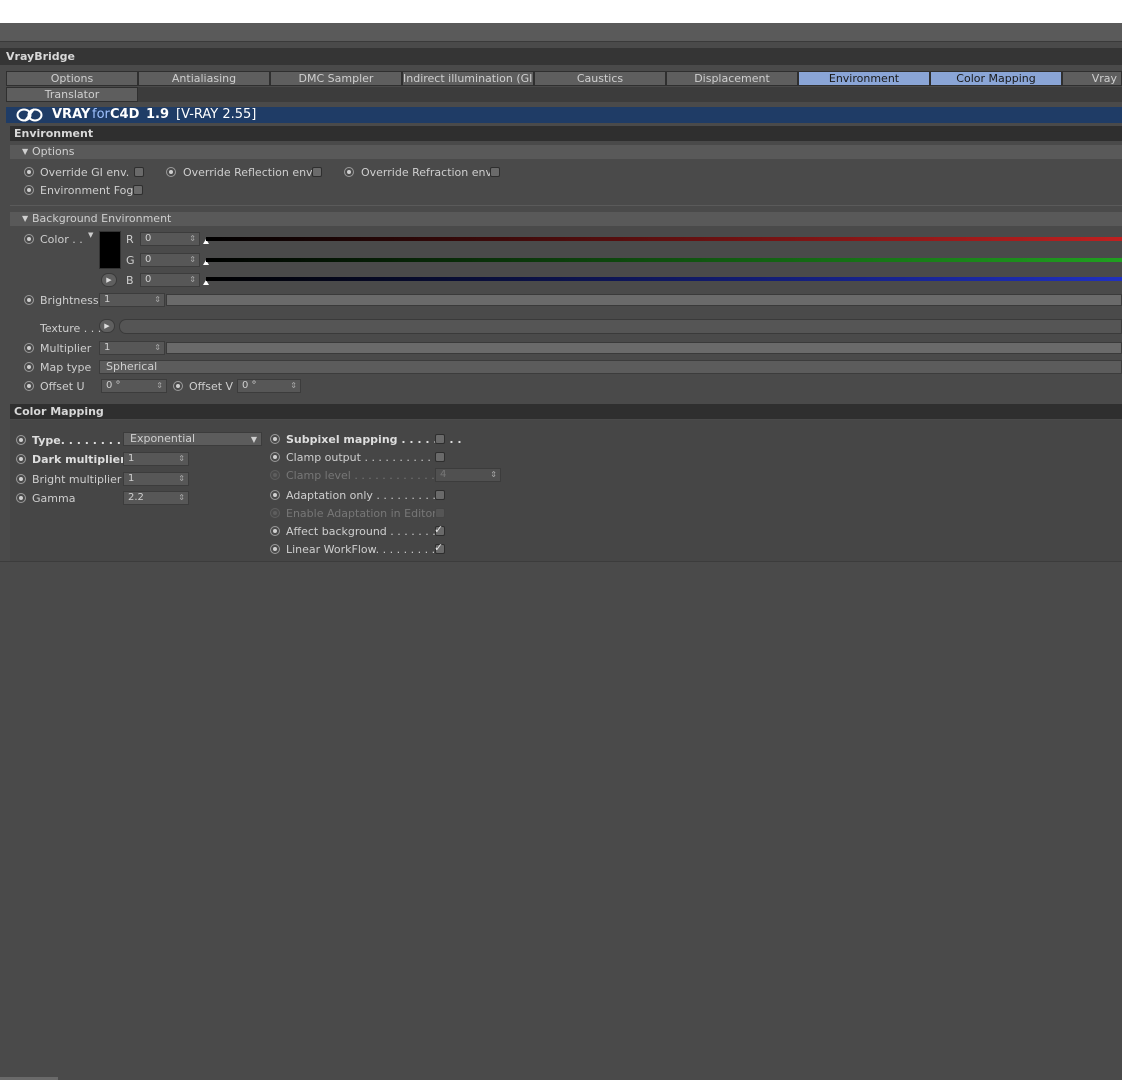  What do you see at coordinates (138, 190) in the screenshot?
I see `environment-fog-checkbox` at bounding box center [138, 190].